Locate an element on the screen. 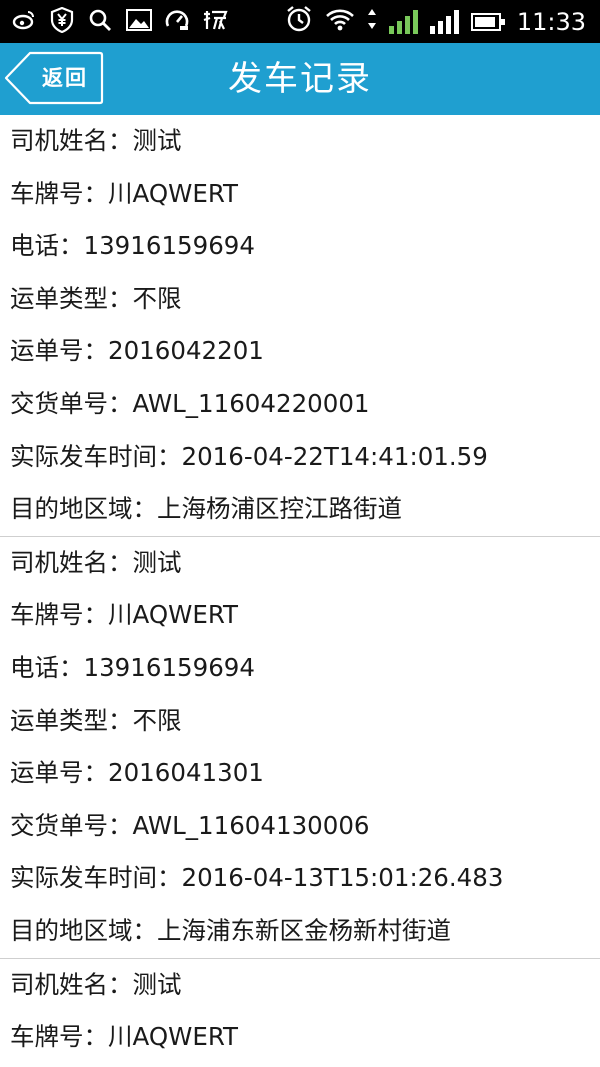 The width and height of the screenshot is (600, 1067). waybill-number-value: 2016041301 is located at coordinates (186, 773).